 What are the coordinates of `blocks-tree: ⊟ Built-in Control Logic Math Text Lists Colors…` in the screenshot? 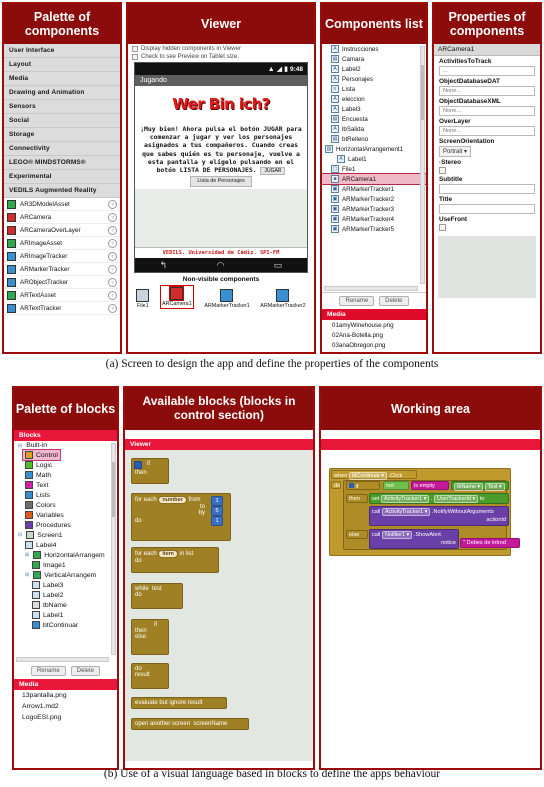 It's located at (65, 552).